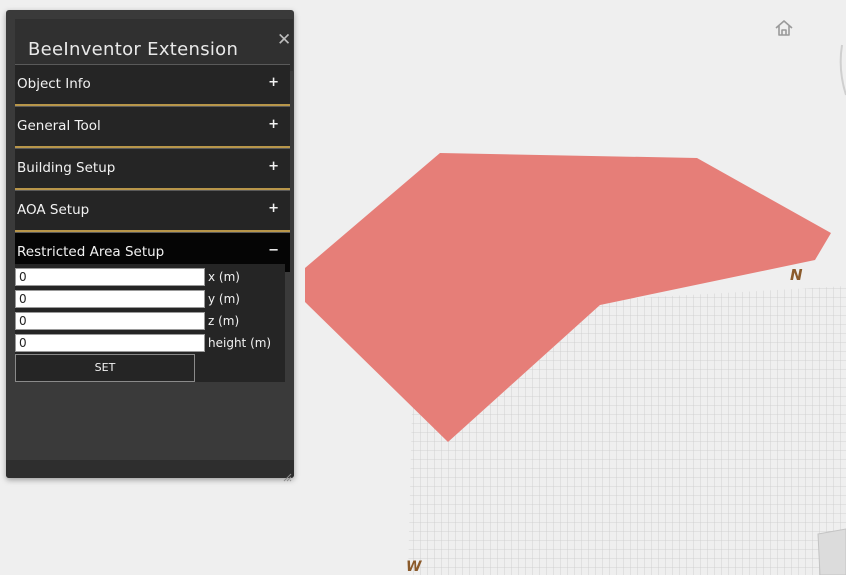 The image size is (846, 575). Describe the element at coordinates (110, 277) in the screenshot. I see `x-input` at that location.